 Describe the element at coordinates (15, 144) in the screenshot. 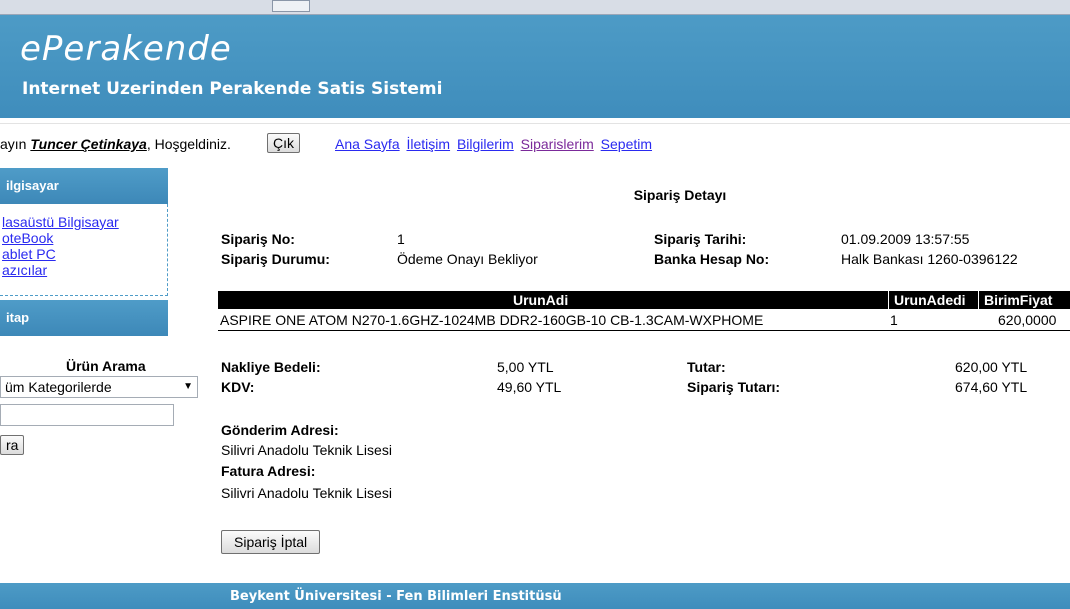

I see `greeting-prefix: ayın` at that location.